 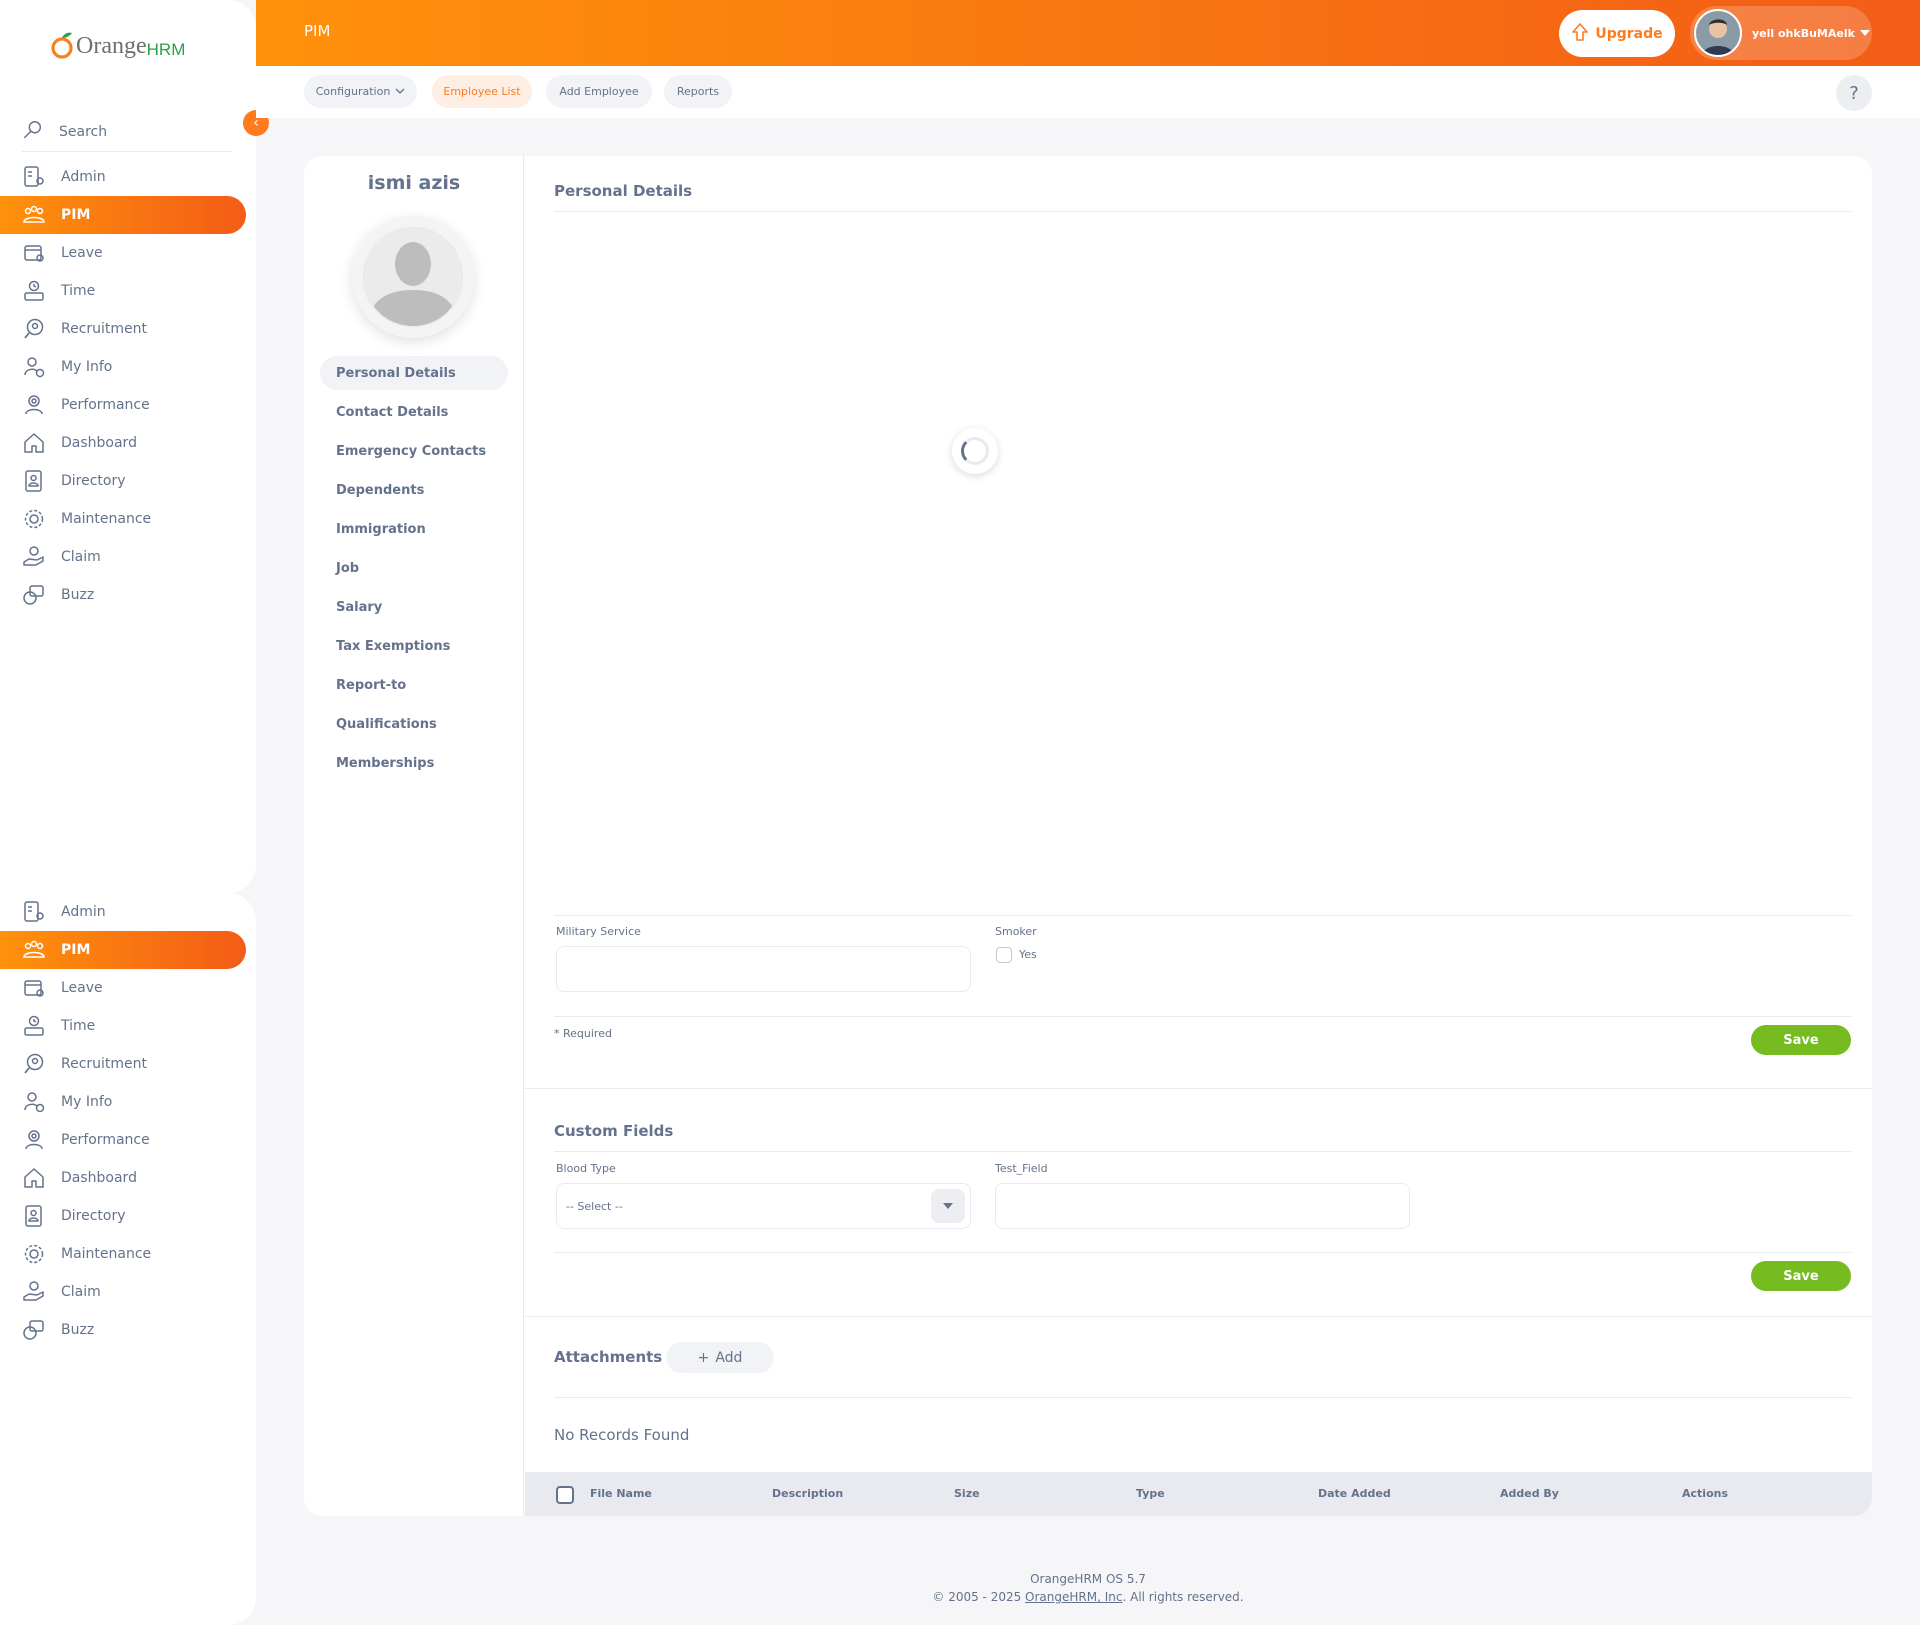 What do you see at coordinates (106, 519) in the screenshot?
I see `sidebar-item-label: Maintenance` at bounding box center [106, 519].